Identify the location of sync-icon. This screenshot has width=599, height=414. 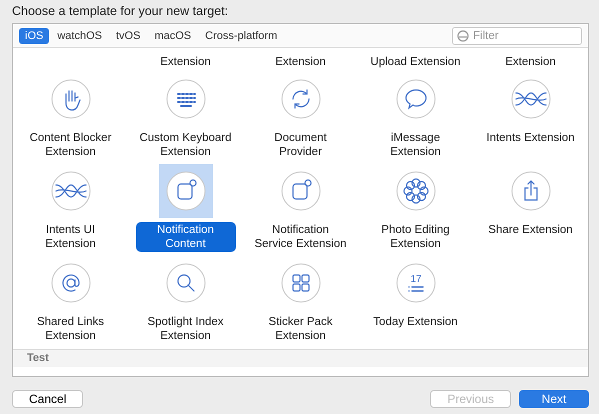
(300, 99).